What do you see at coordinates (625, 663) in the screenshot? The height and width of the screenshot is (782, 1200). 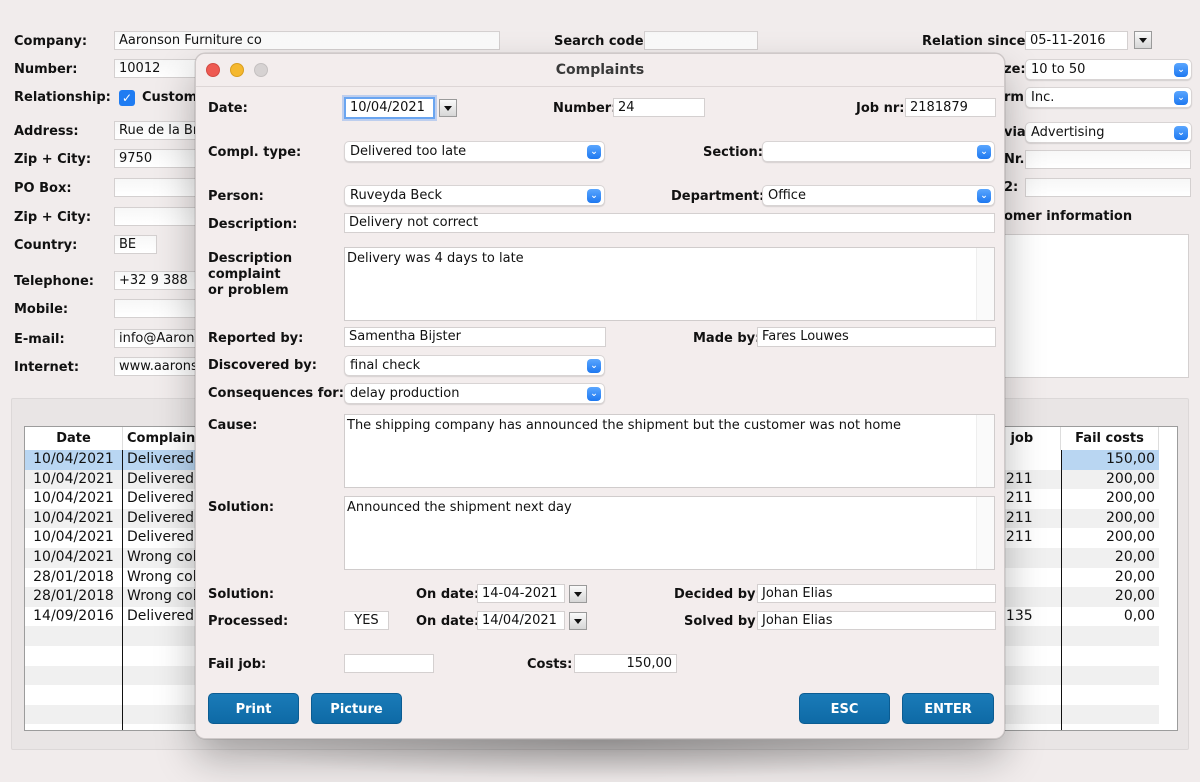 I see `costs-field: 150,00` at bounding box center [625, 663].